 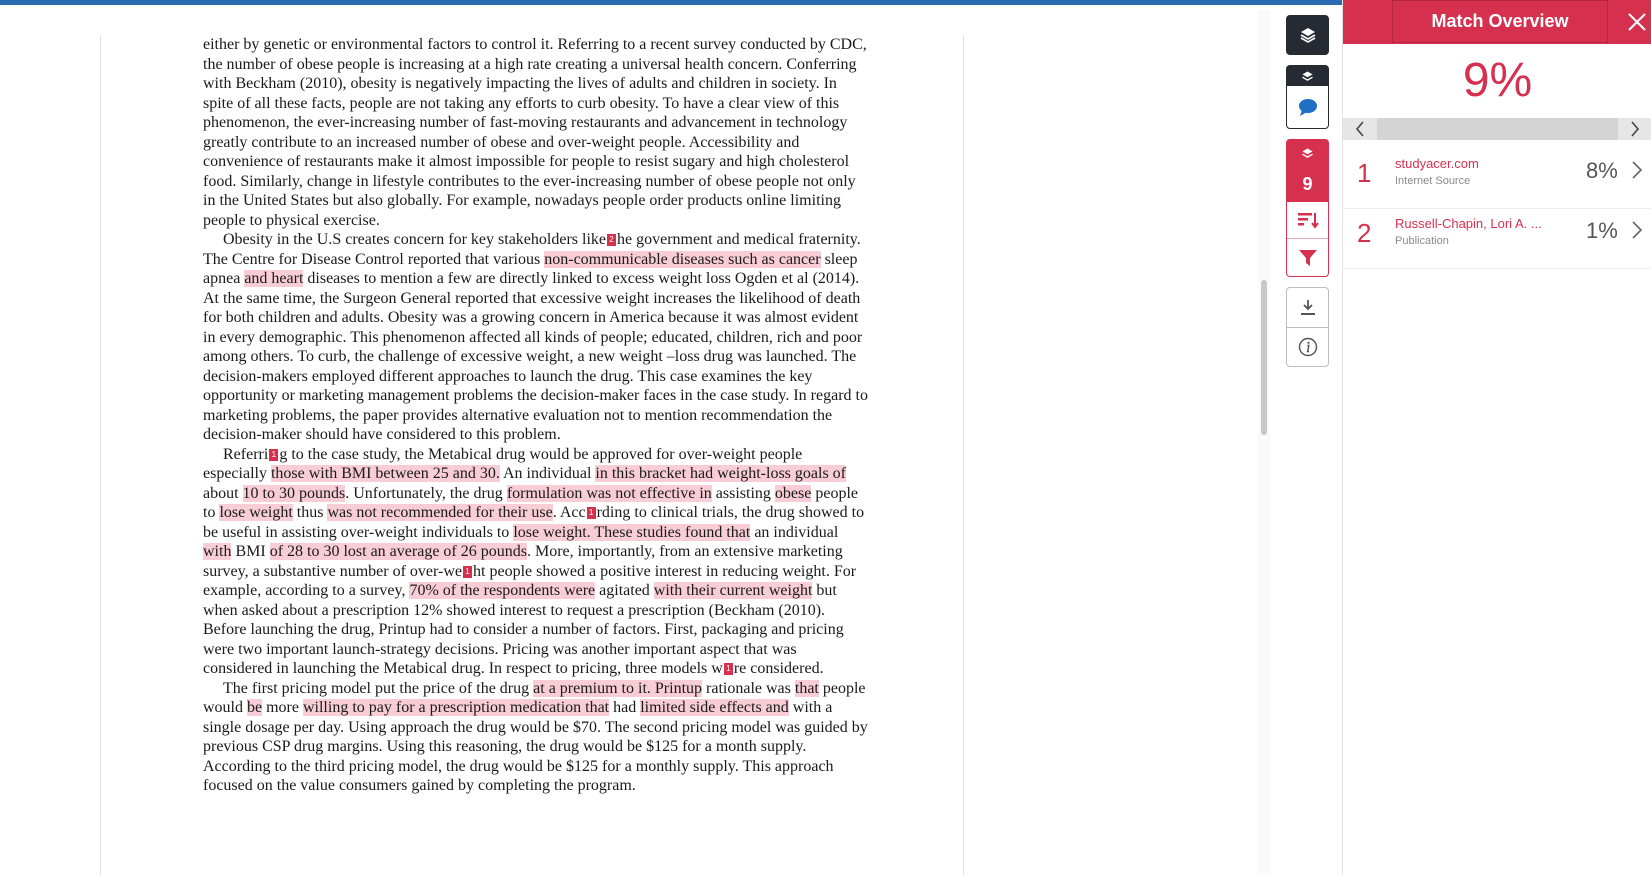 I want to click on match-count: 9, so click(x=1307, y=183).